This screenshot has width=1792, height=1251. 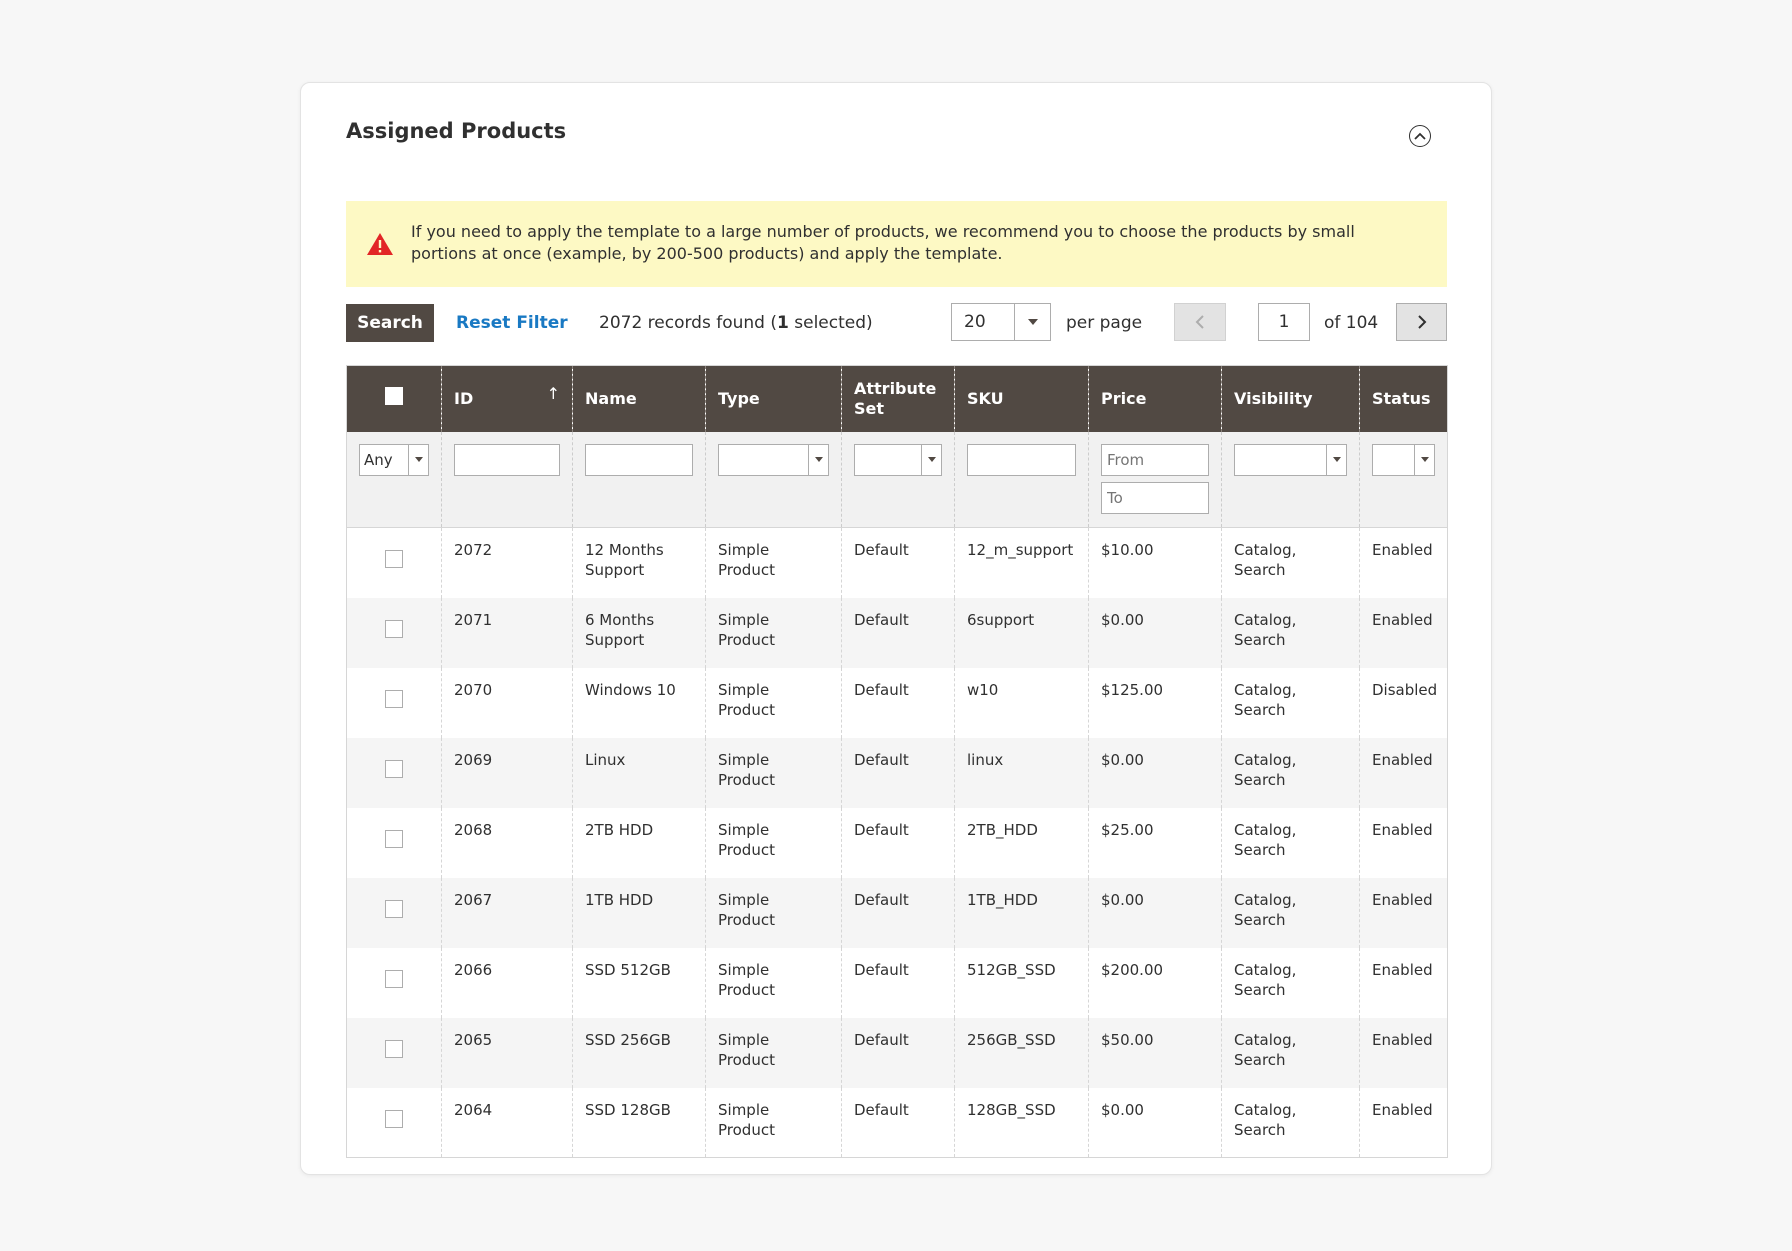 What do you see at coordinates (1021, 842) in the screenshot?
I see `cell-sku: 2TB_HDD` at bounding box center [1021, 842].